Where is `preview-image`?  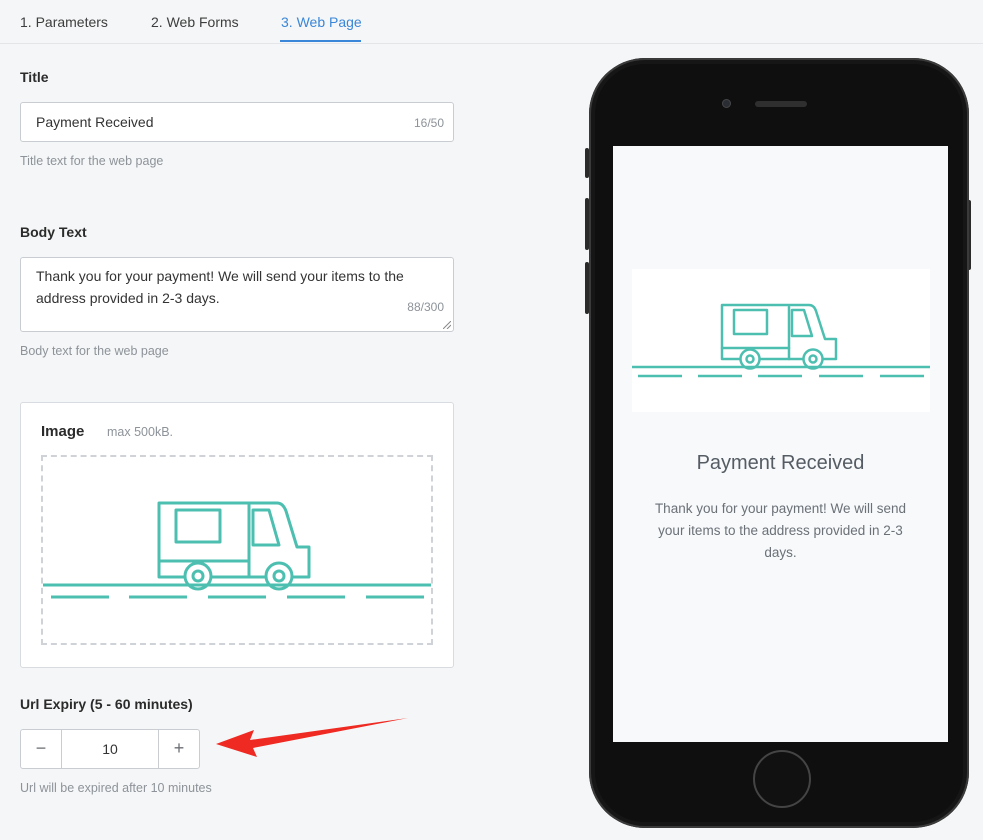
preview-image is located at coordinates (781, 340).